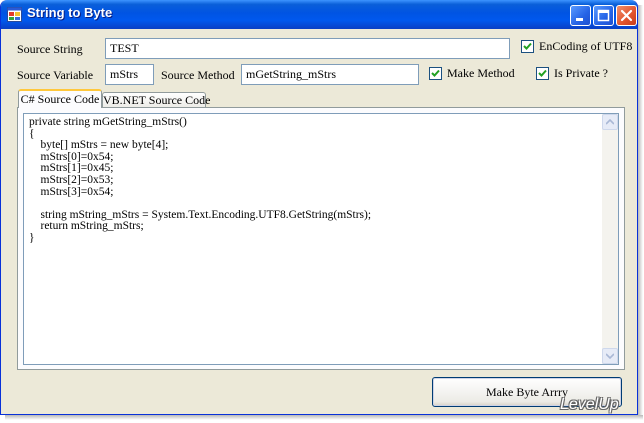  I want to click on make-method-label: Make Method, so click(481, 73).